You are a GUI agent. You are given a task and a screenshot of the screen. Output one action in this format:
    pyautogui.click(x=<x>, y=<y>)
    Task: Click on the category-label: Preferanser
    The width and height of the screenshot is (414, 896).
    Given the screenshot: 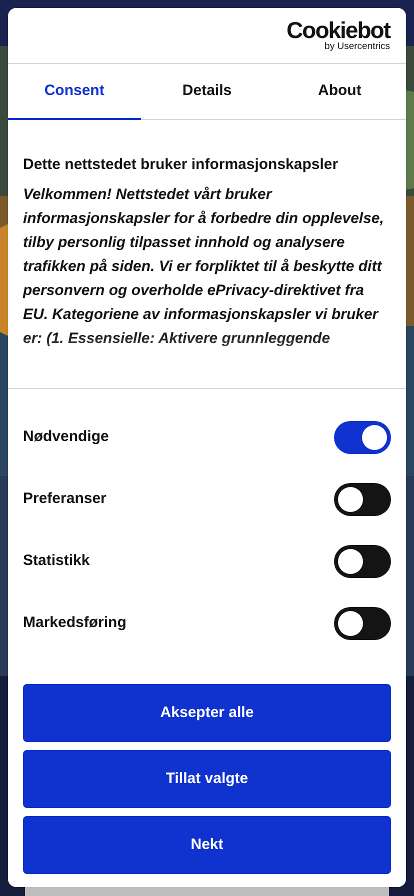 What is the action you would take?
    pyautogui.click(x=64, y=498)
    